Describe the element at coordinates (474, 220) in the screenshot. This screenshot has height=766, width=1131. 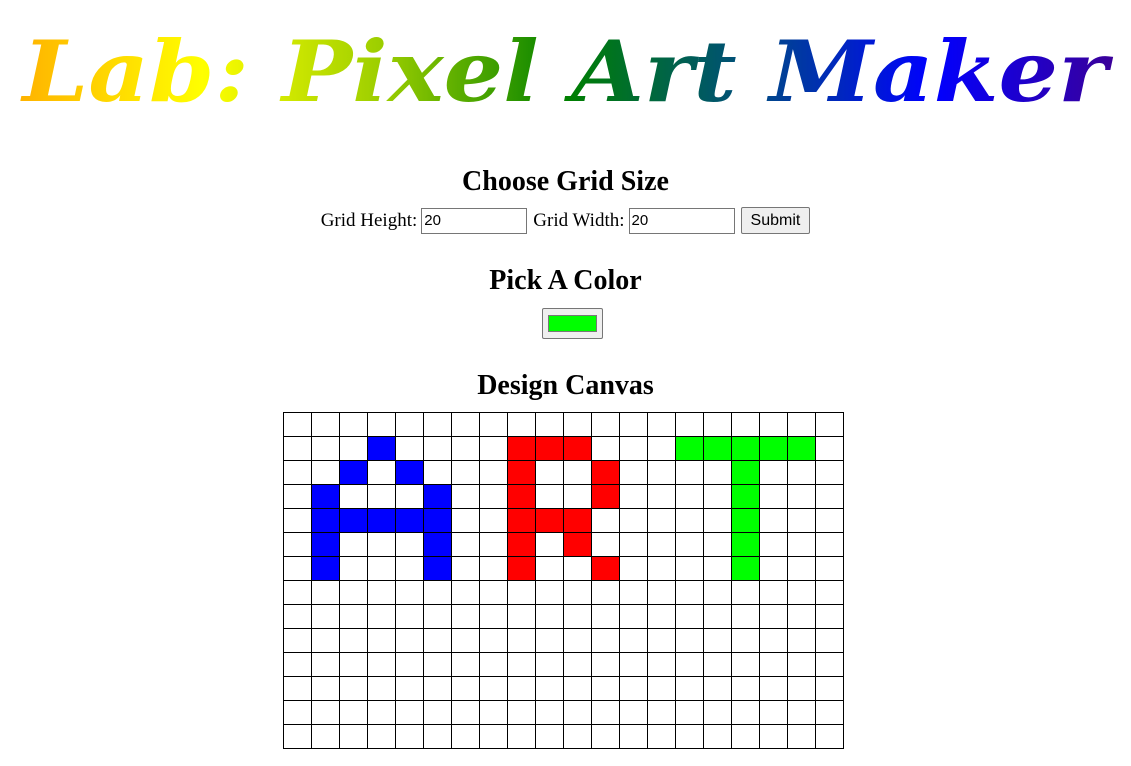
I see `grid-height-input` at that location.